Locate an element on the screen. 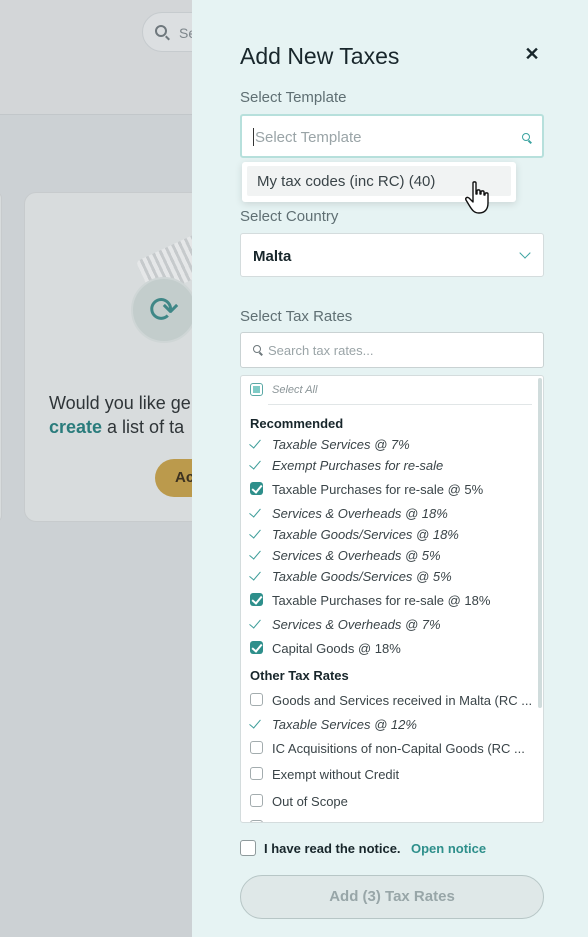  template-label: Select Template is located at coordinates (293, 97).